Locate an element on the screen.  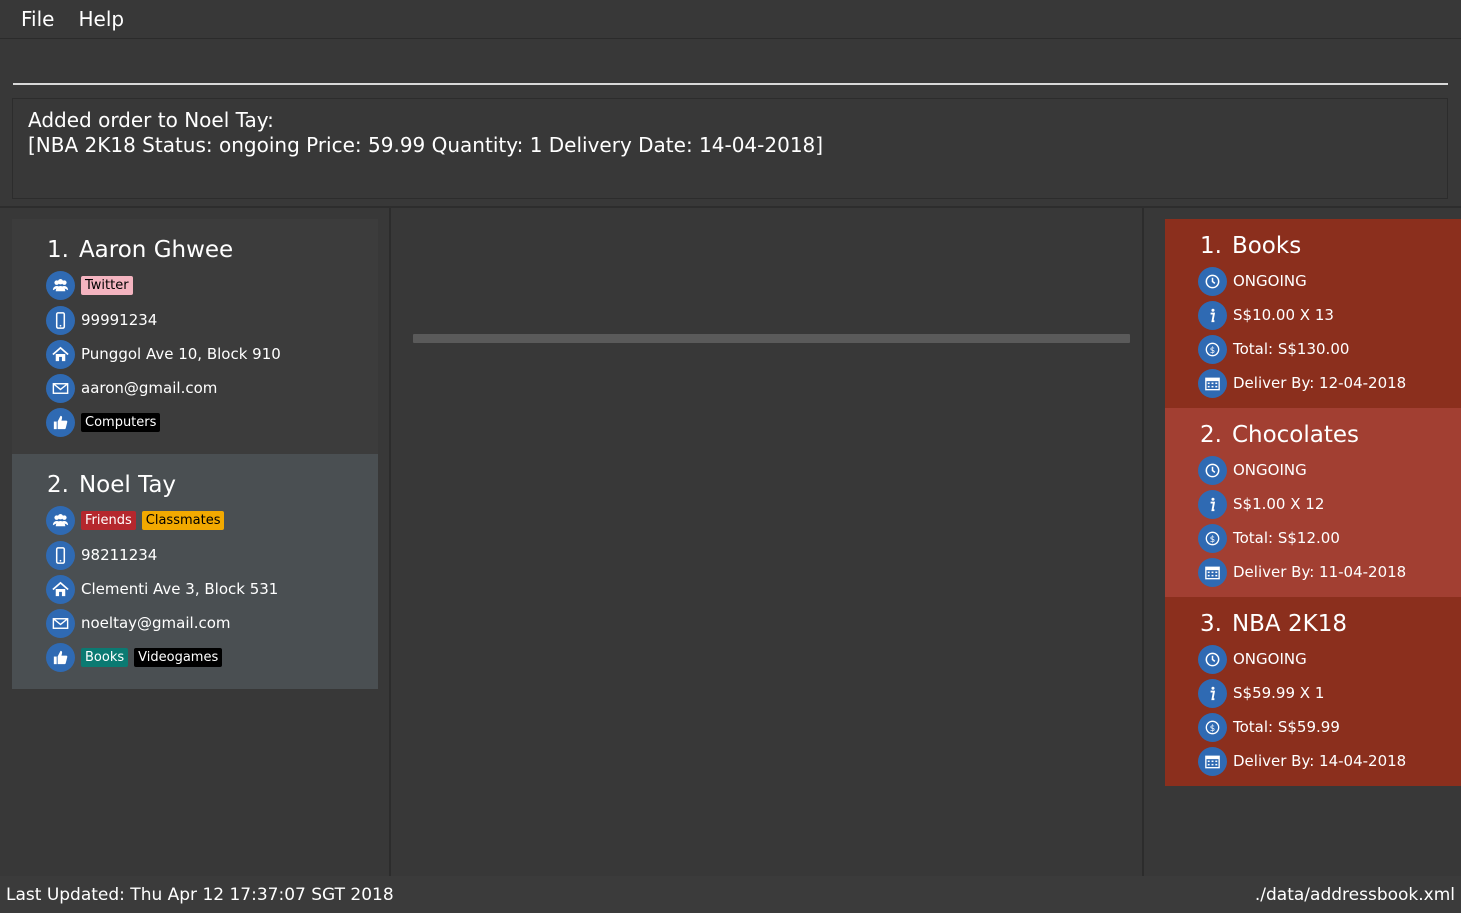
order-price-row: S$59.99 X 1 is located at coordinates (1261, 693).